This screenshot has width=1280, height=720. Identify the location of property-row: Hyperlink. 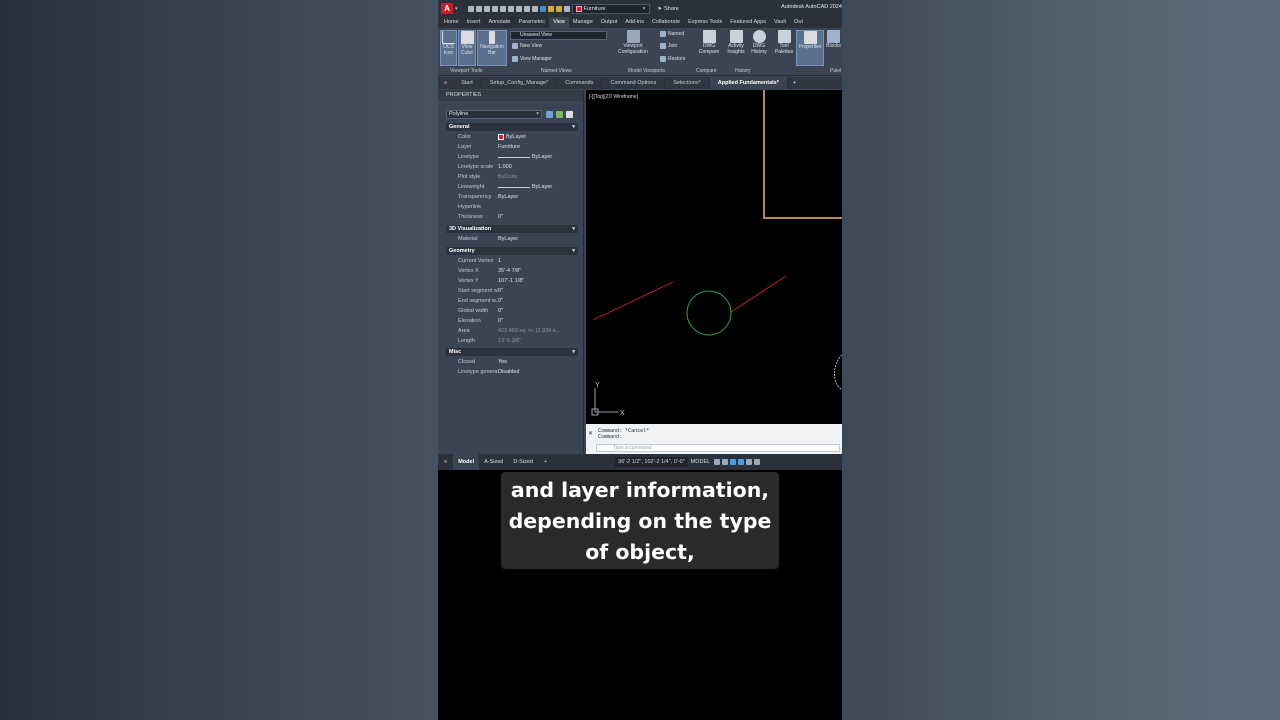
(512, 207).